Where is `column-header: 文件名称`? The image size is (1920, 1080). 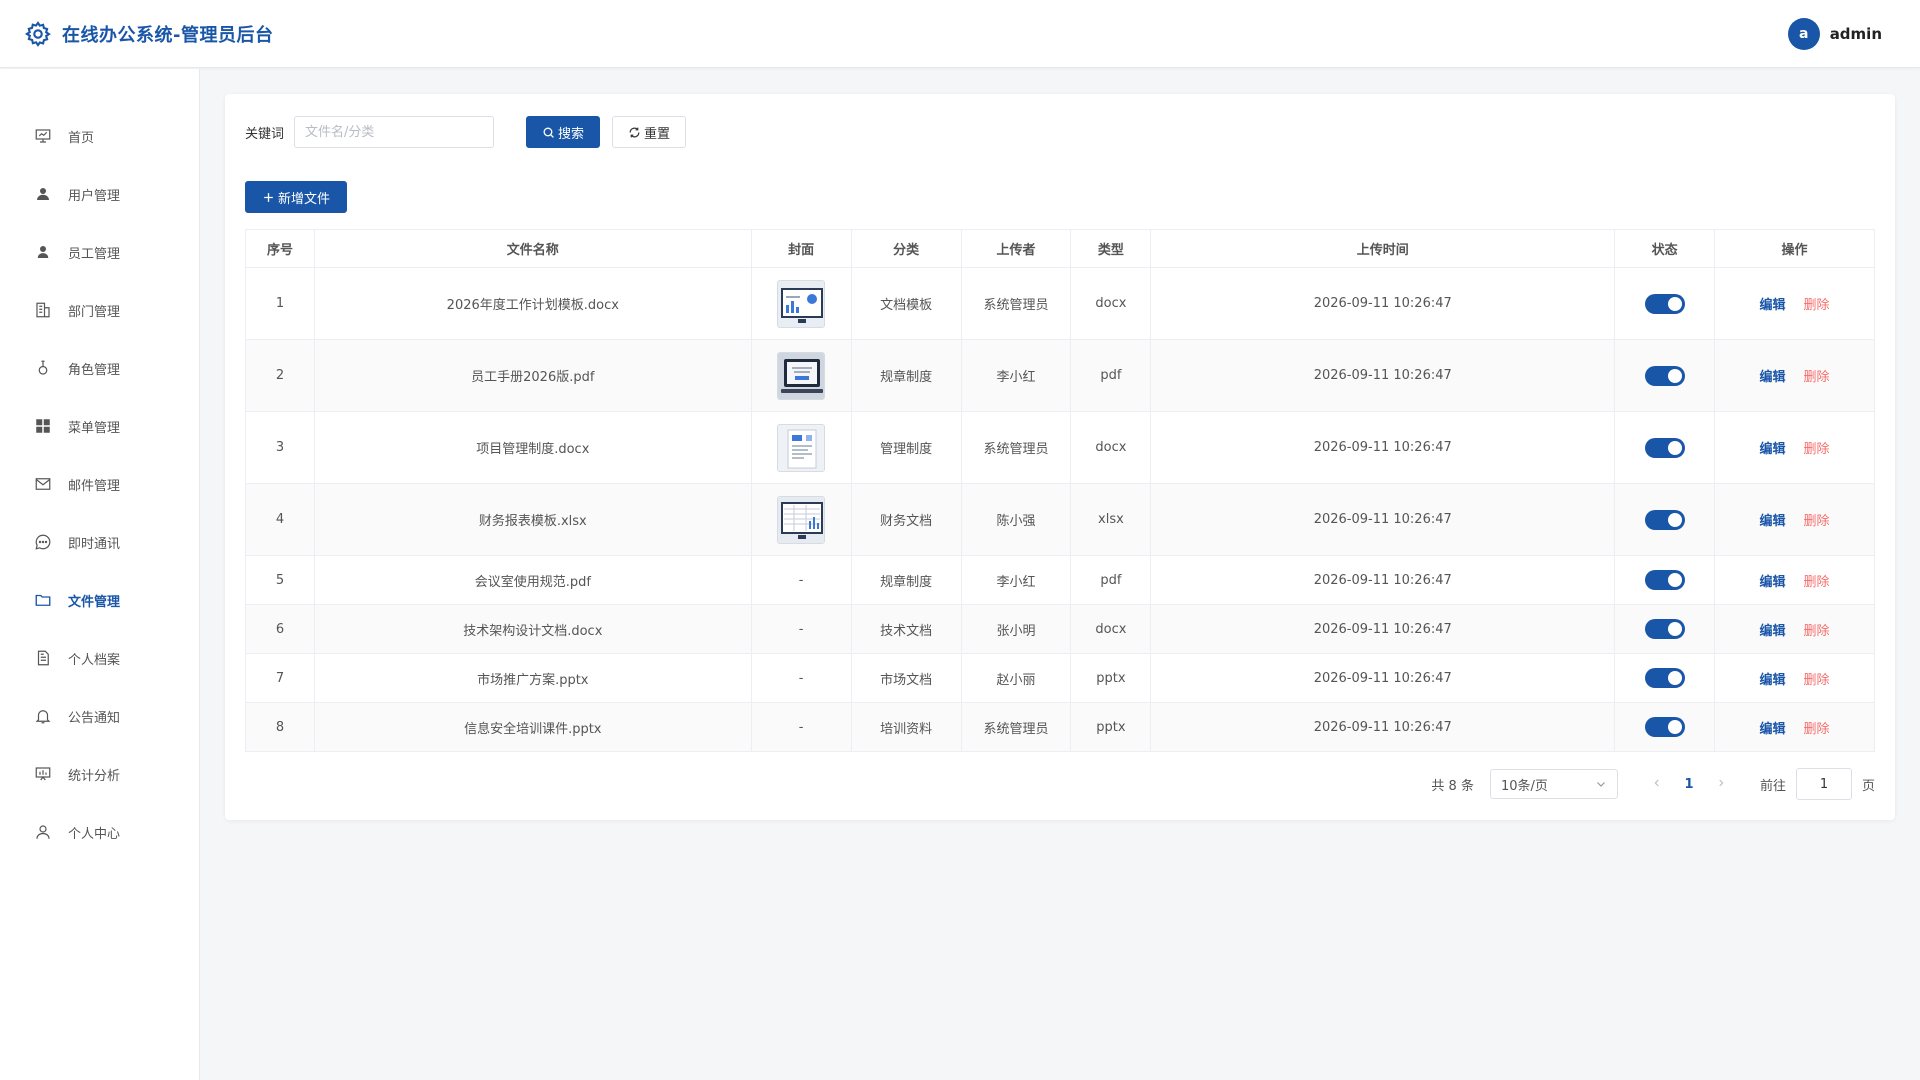 column-header: 文件名称 is located at coordinates (532, 248).